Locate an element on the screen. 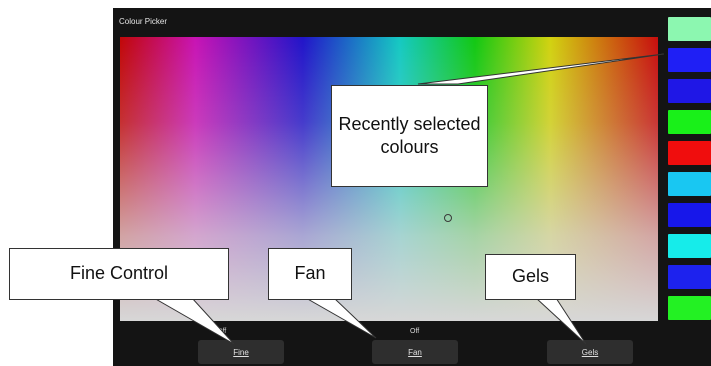  recent-colour-swatches is located at coordinates (689, 170).